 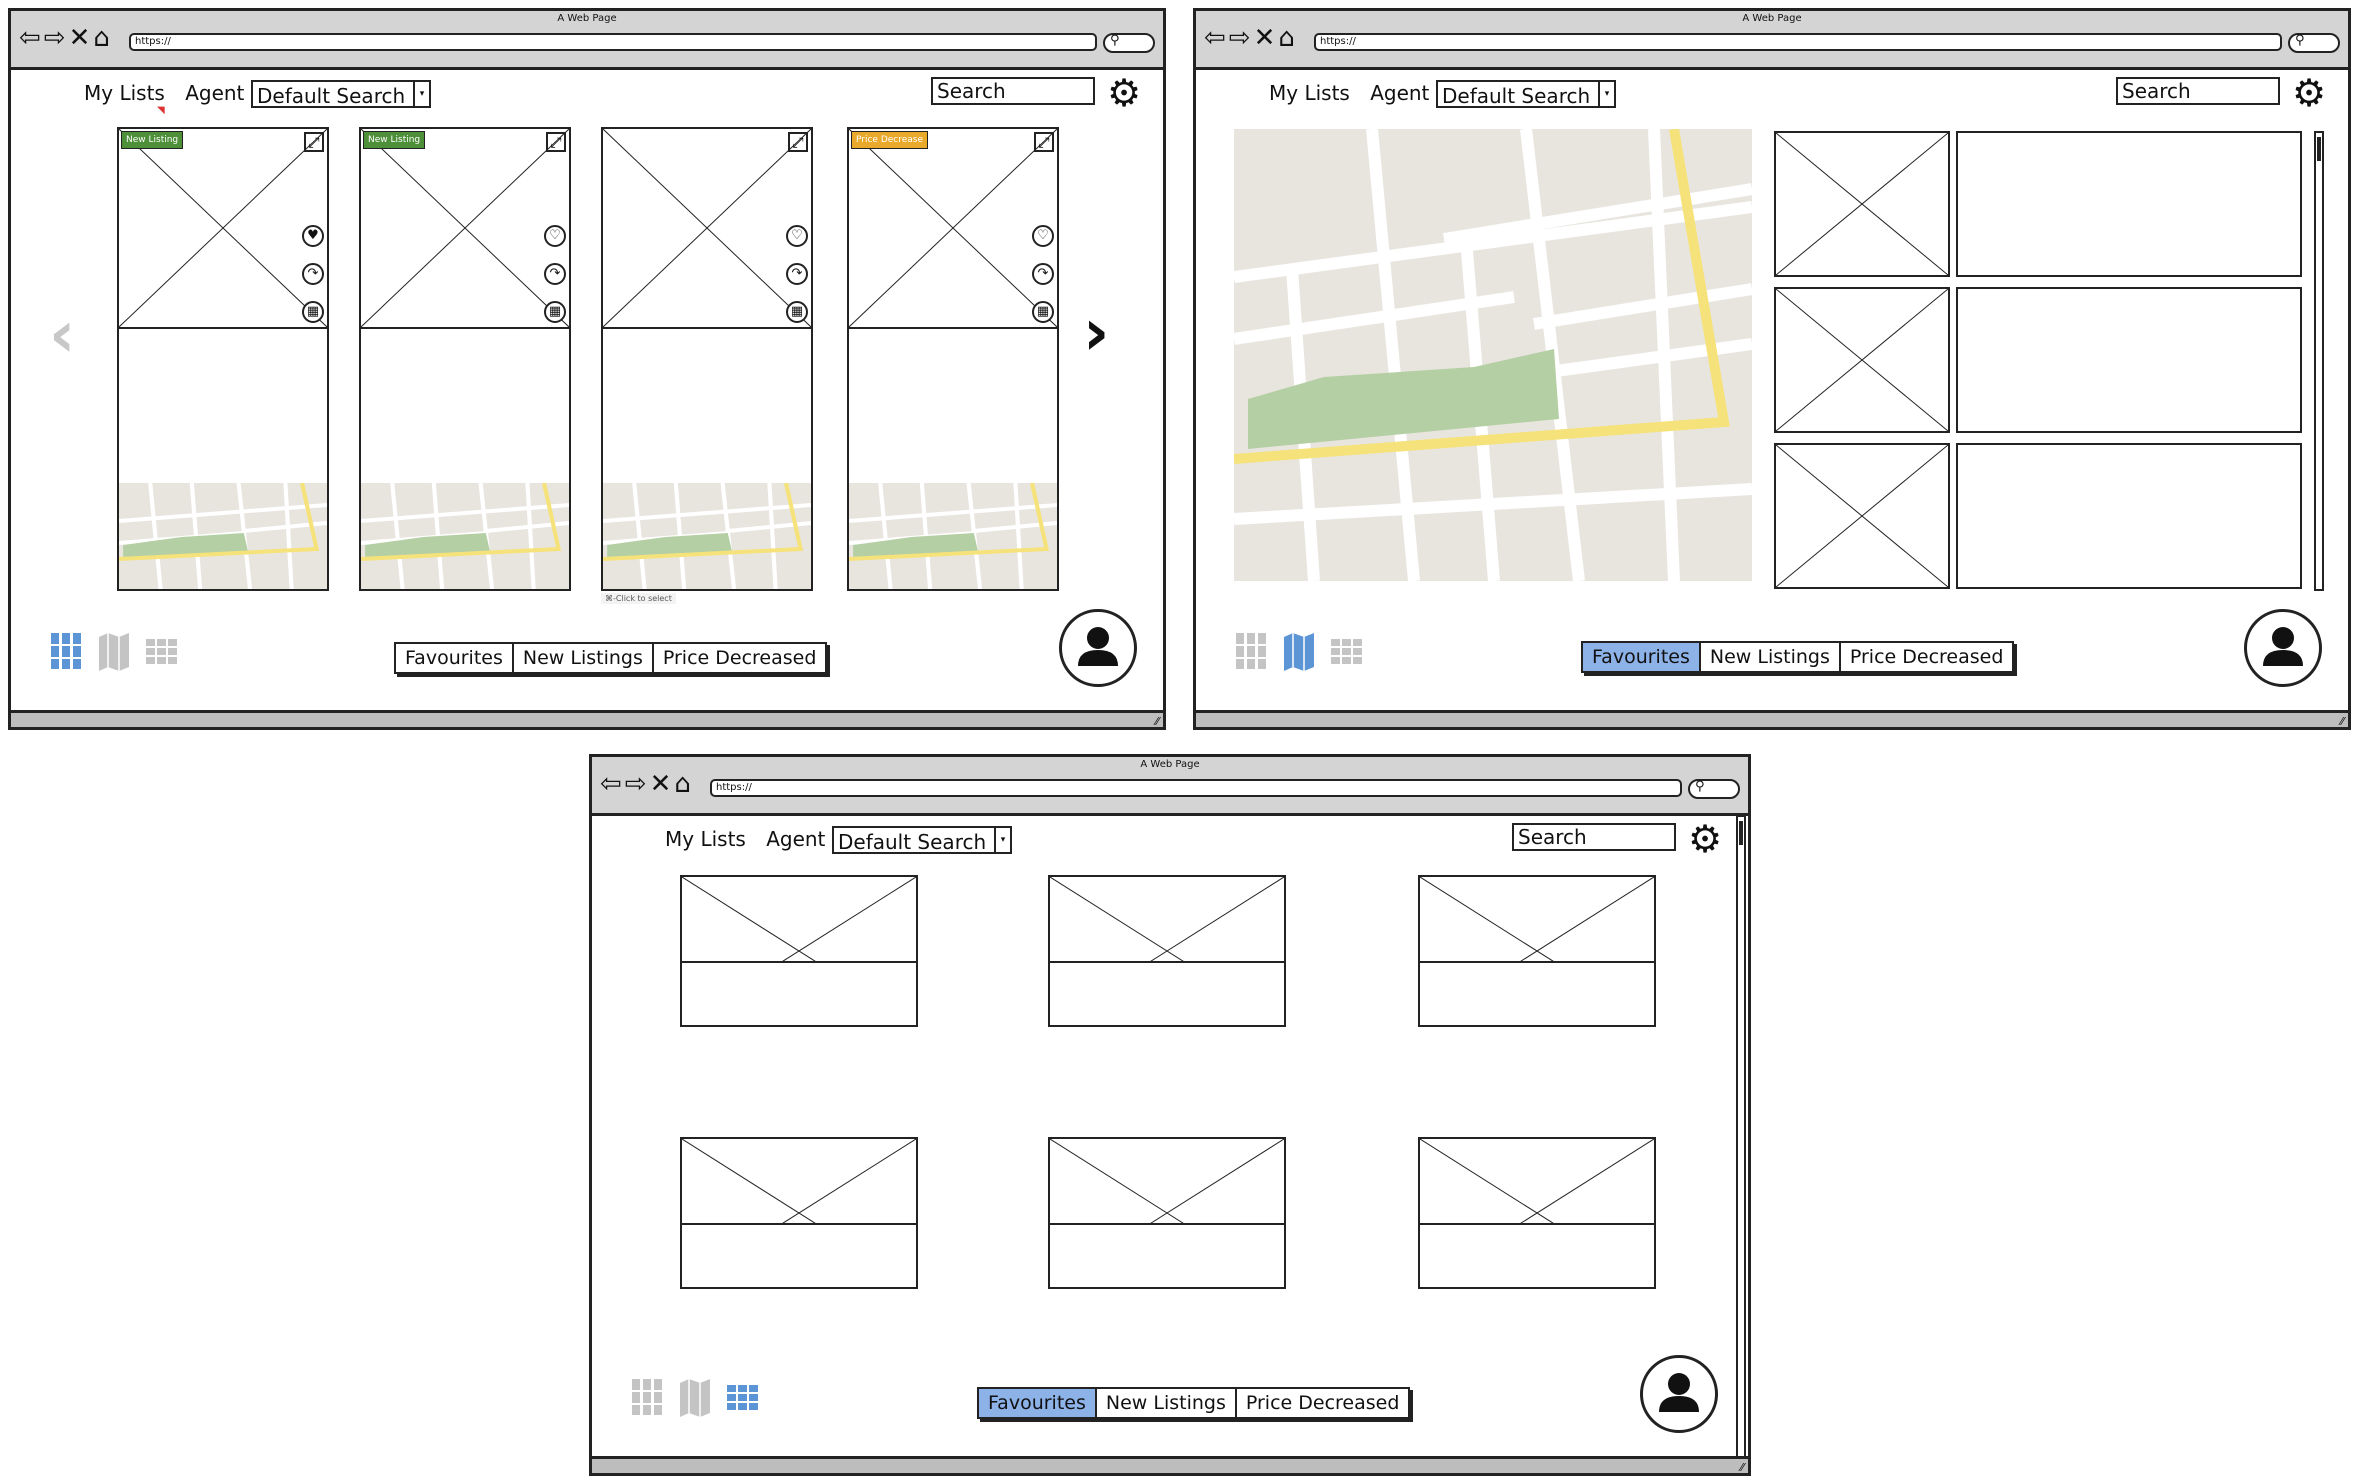 What do you see at coordinates (1096, 333) in the screenshot?
I see `chevron-right-icon: ›` at bounding box center [1096, 333].